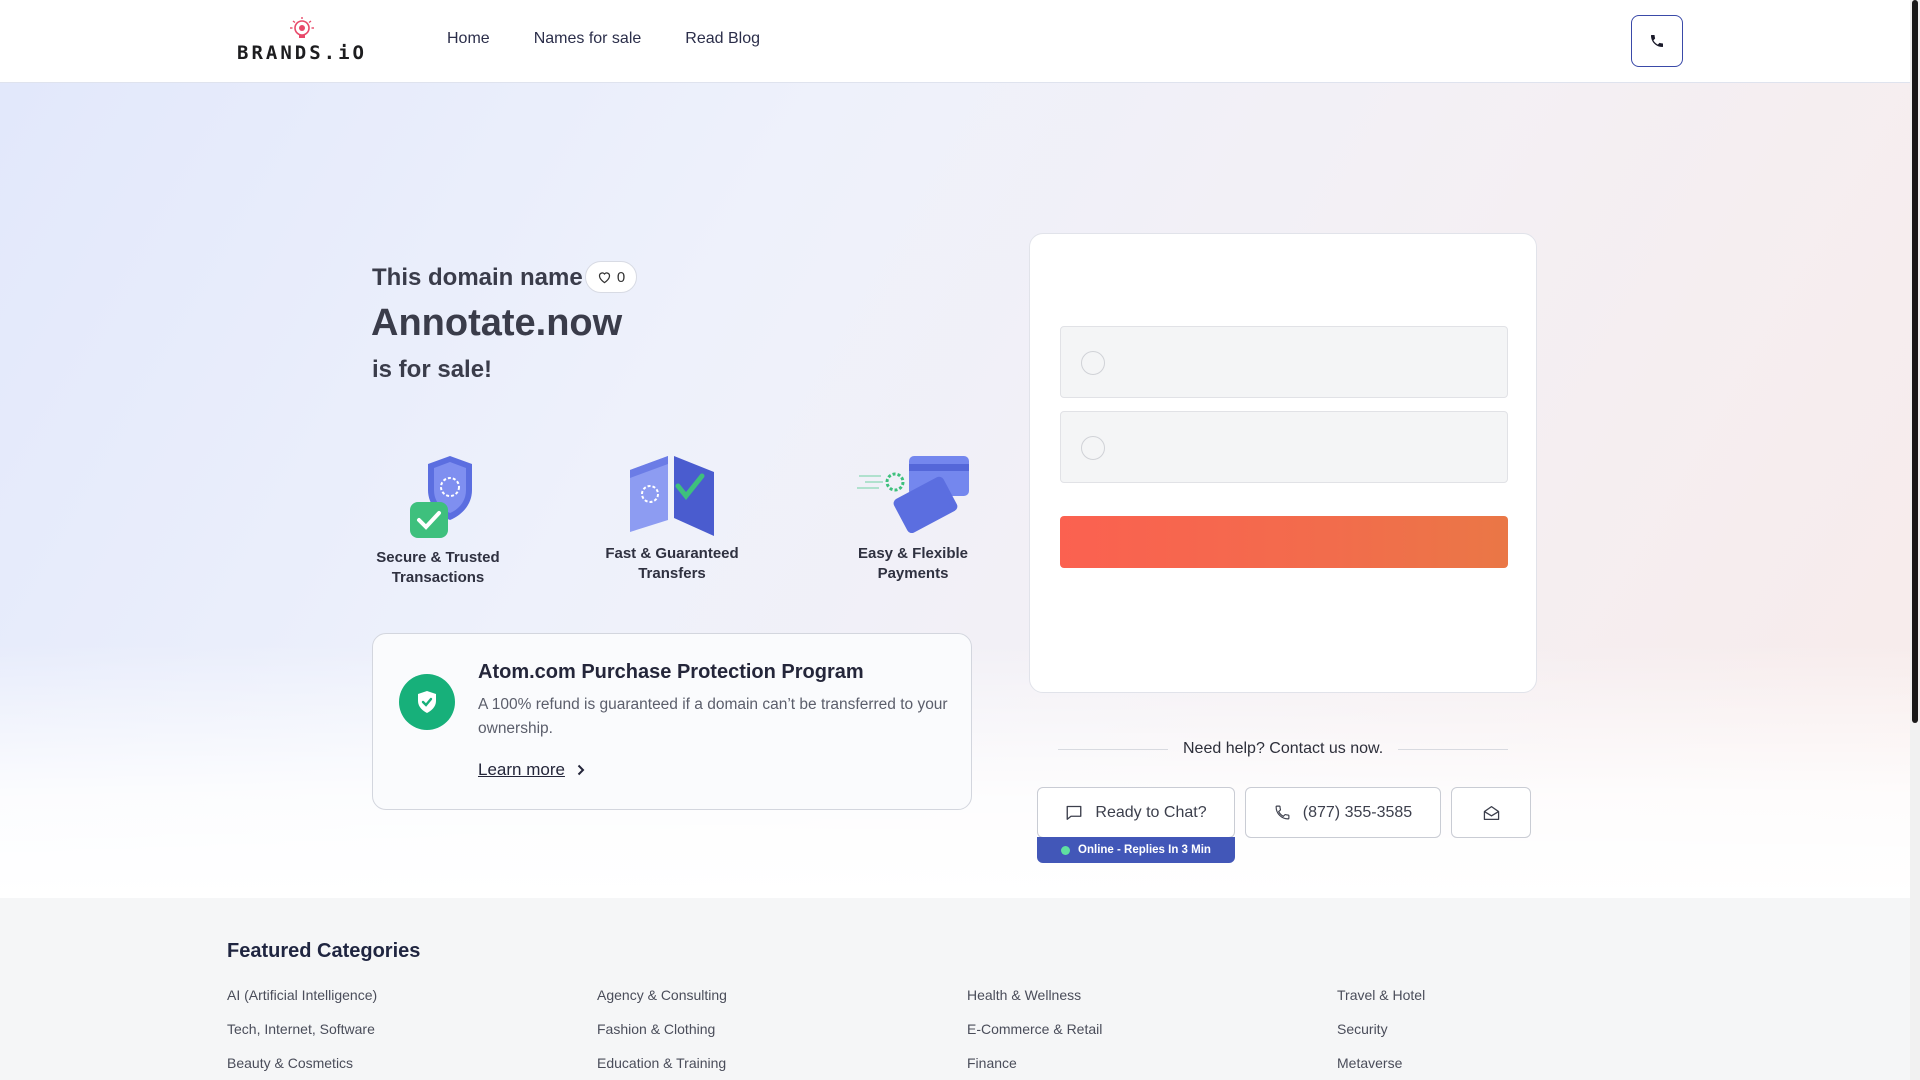 This screenshot has width=1920, height=1080. What do you see at coordinates (672, 496) in the screenshot?
I see `transfer-windows-icon` at bounding box center [672, 496].